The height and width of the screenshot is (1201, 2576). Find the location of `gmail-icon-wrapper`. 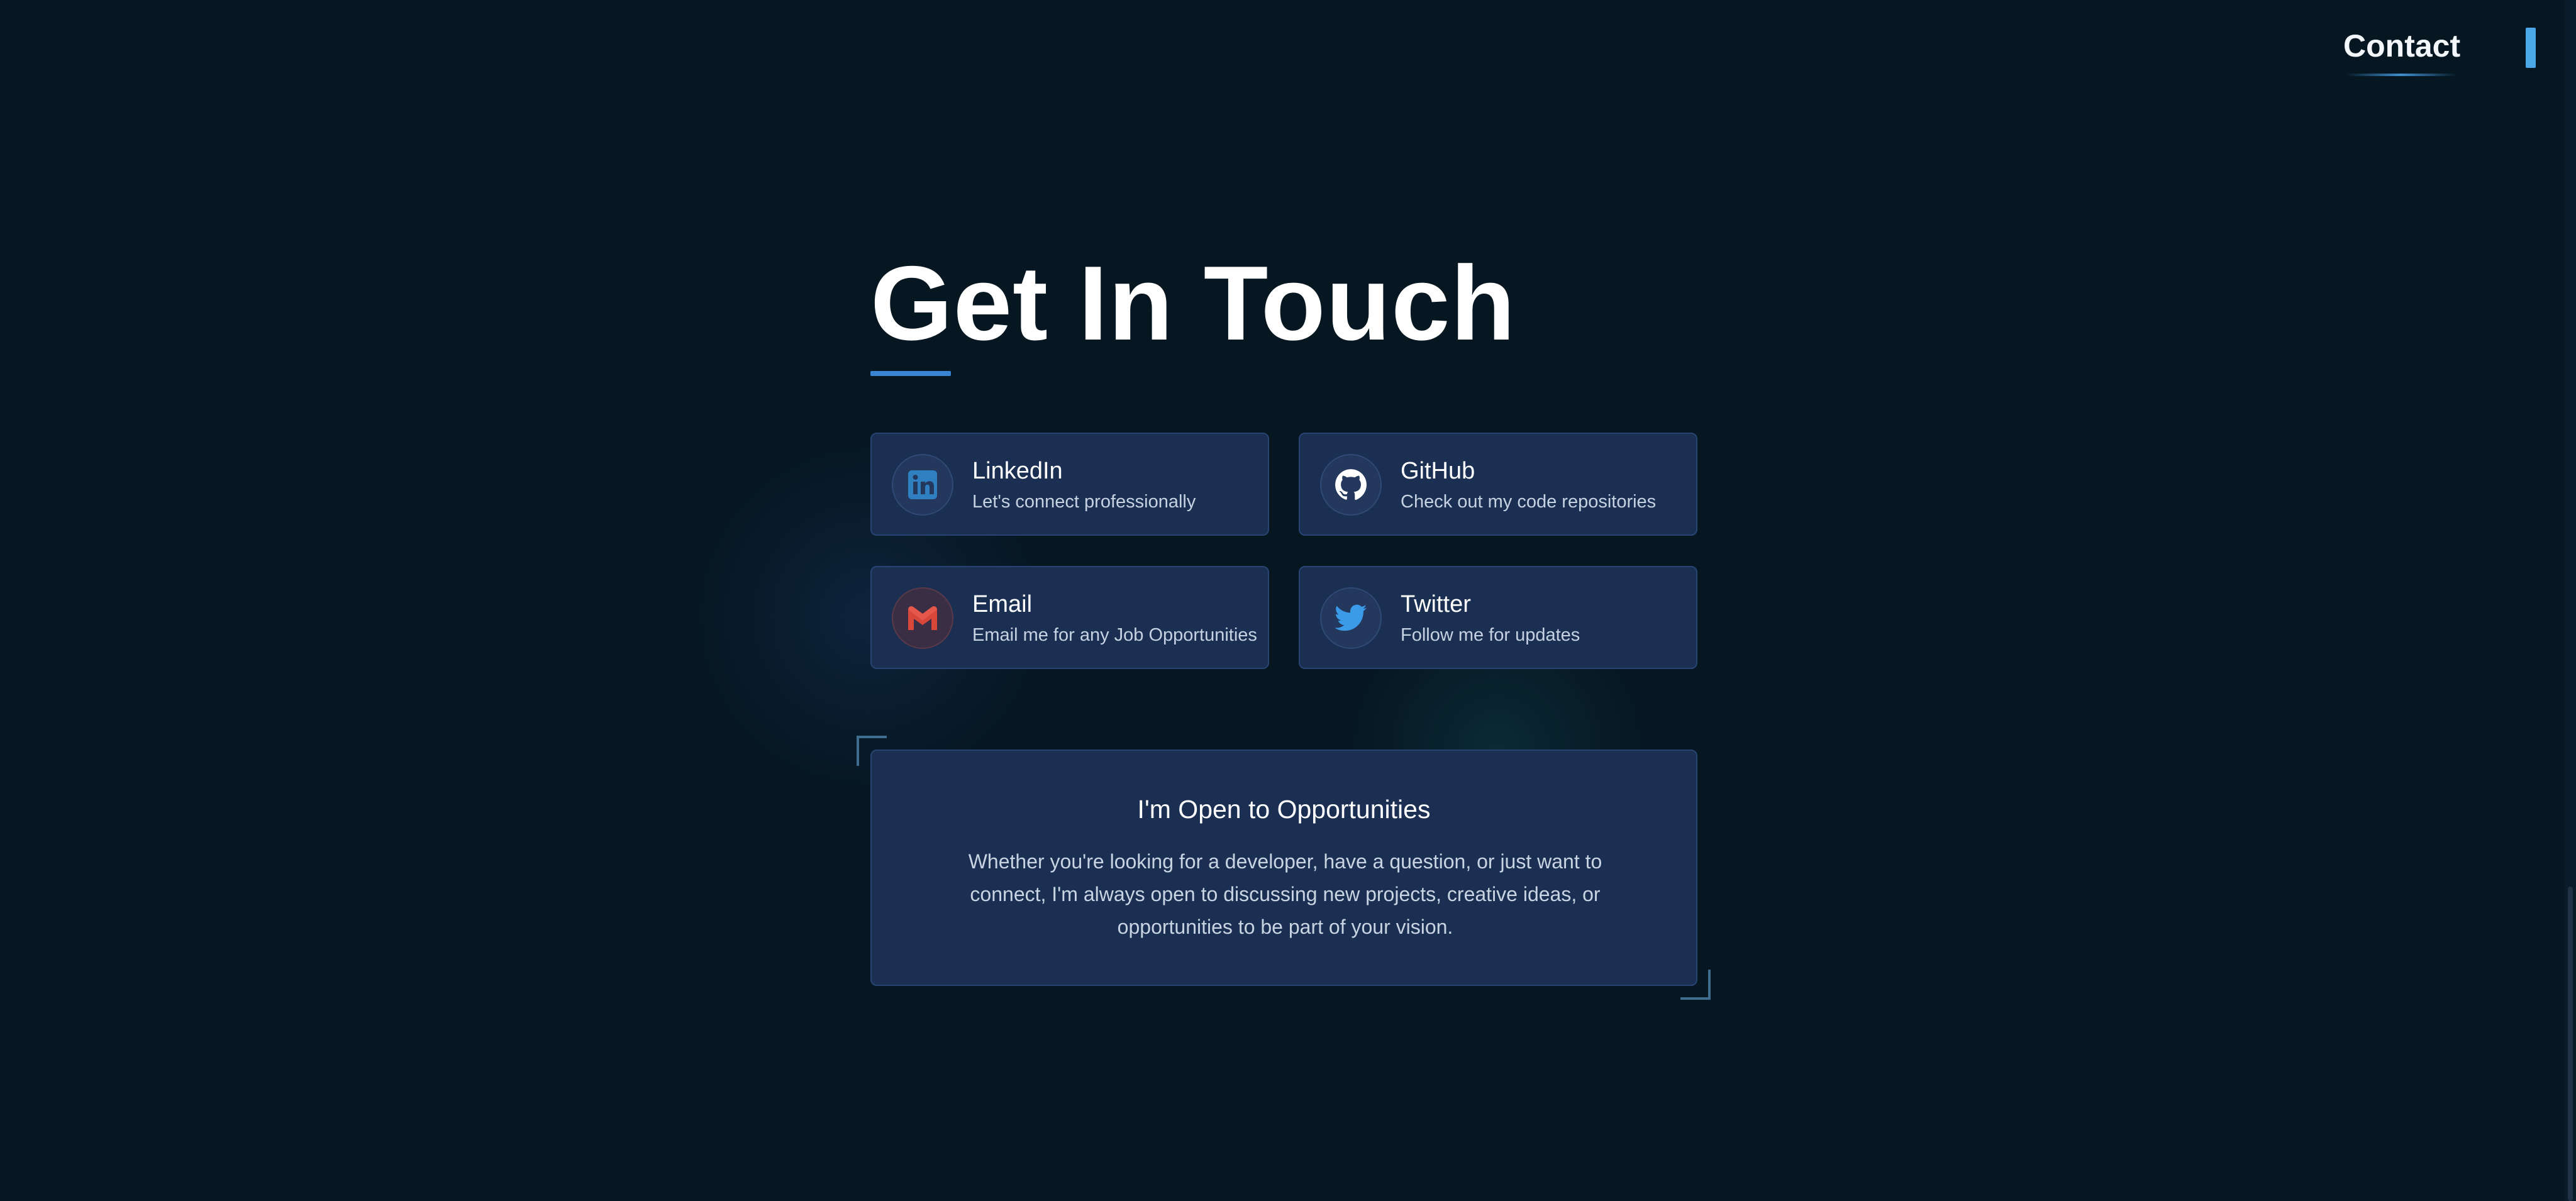

gmail-icon-wrapper is located at coordinates (922, 618).